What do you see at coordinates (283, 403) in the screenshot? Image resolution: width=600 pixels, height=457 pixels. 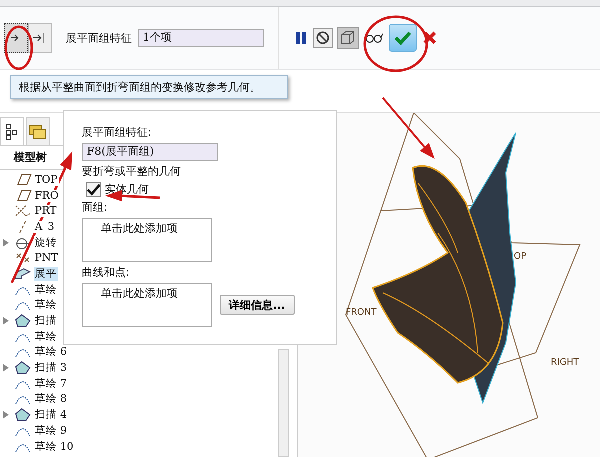 I see `scrollbar` at bounding box center [283, 403].